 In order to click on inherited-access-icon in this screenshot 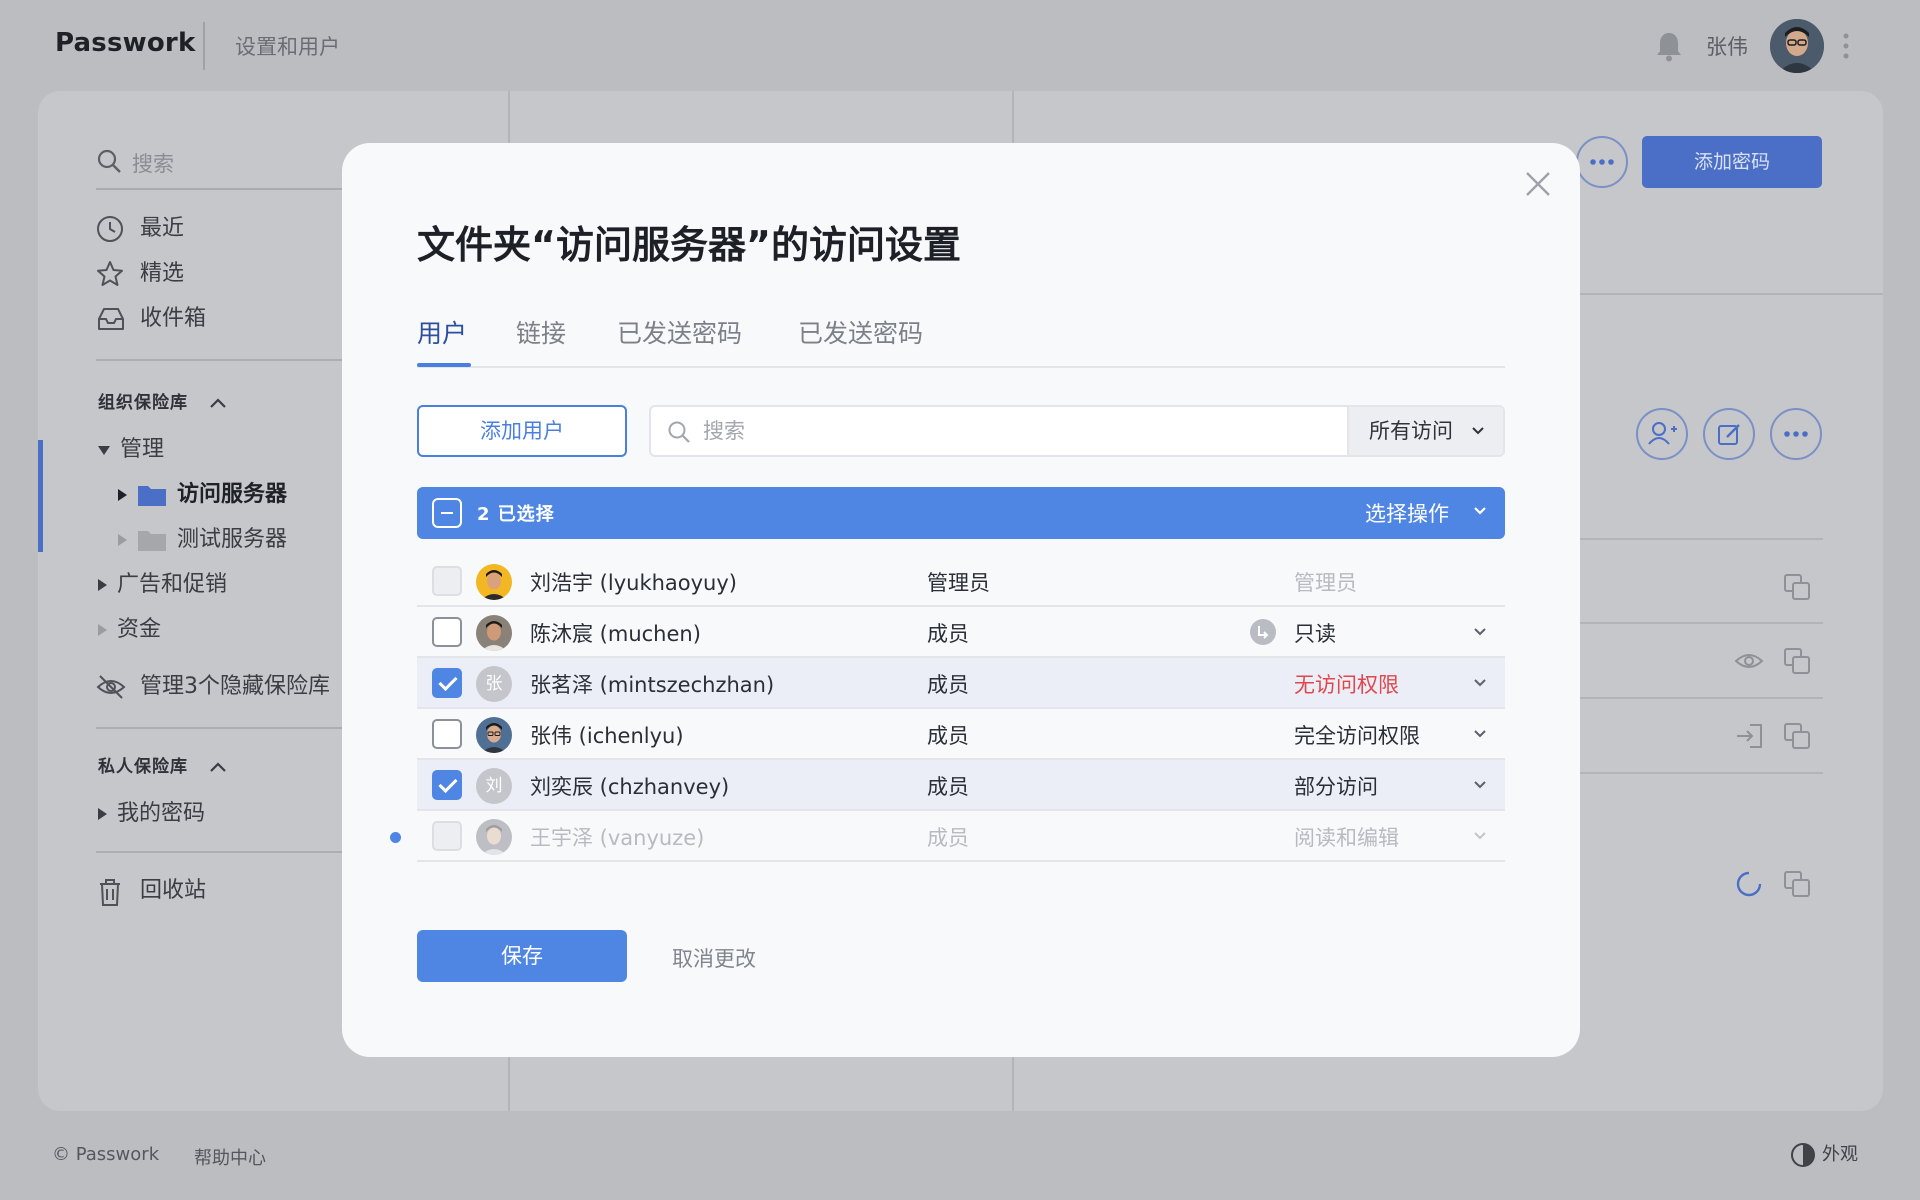, I will do `click(1263, 632)`.